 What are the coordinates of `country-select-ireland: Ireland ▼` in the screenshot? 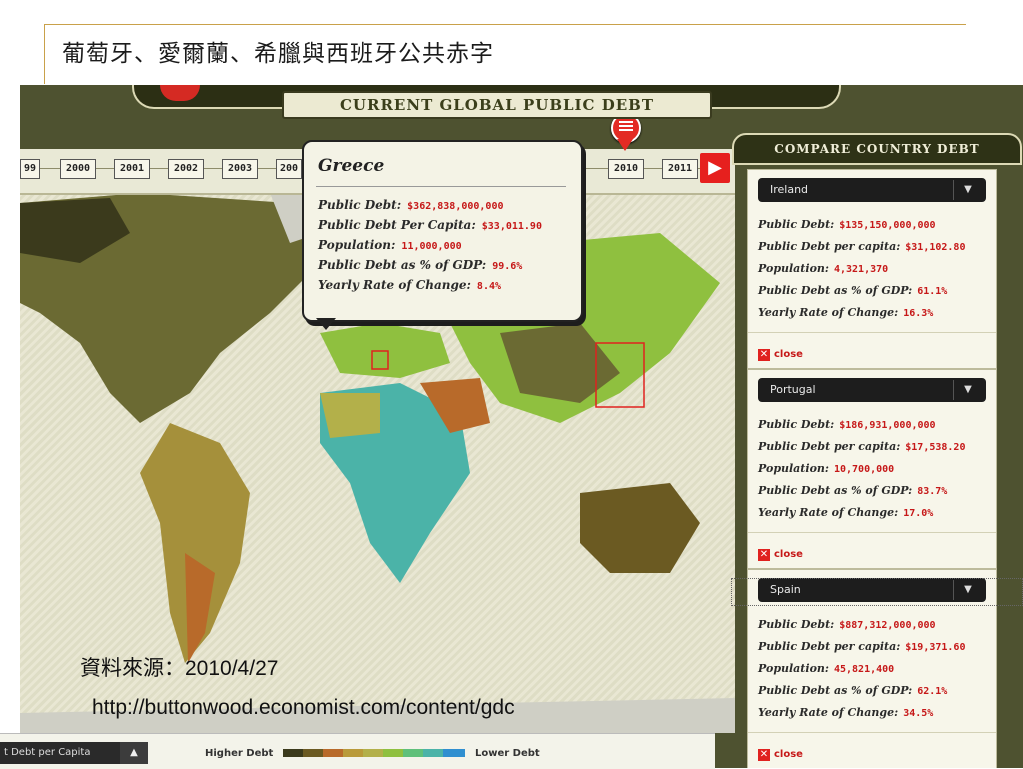 It's located at (872, 190).